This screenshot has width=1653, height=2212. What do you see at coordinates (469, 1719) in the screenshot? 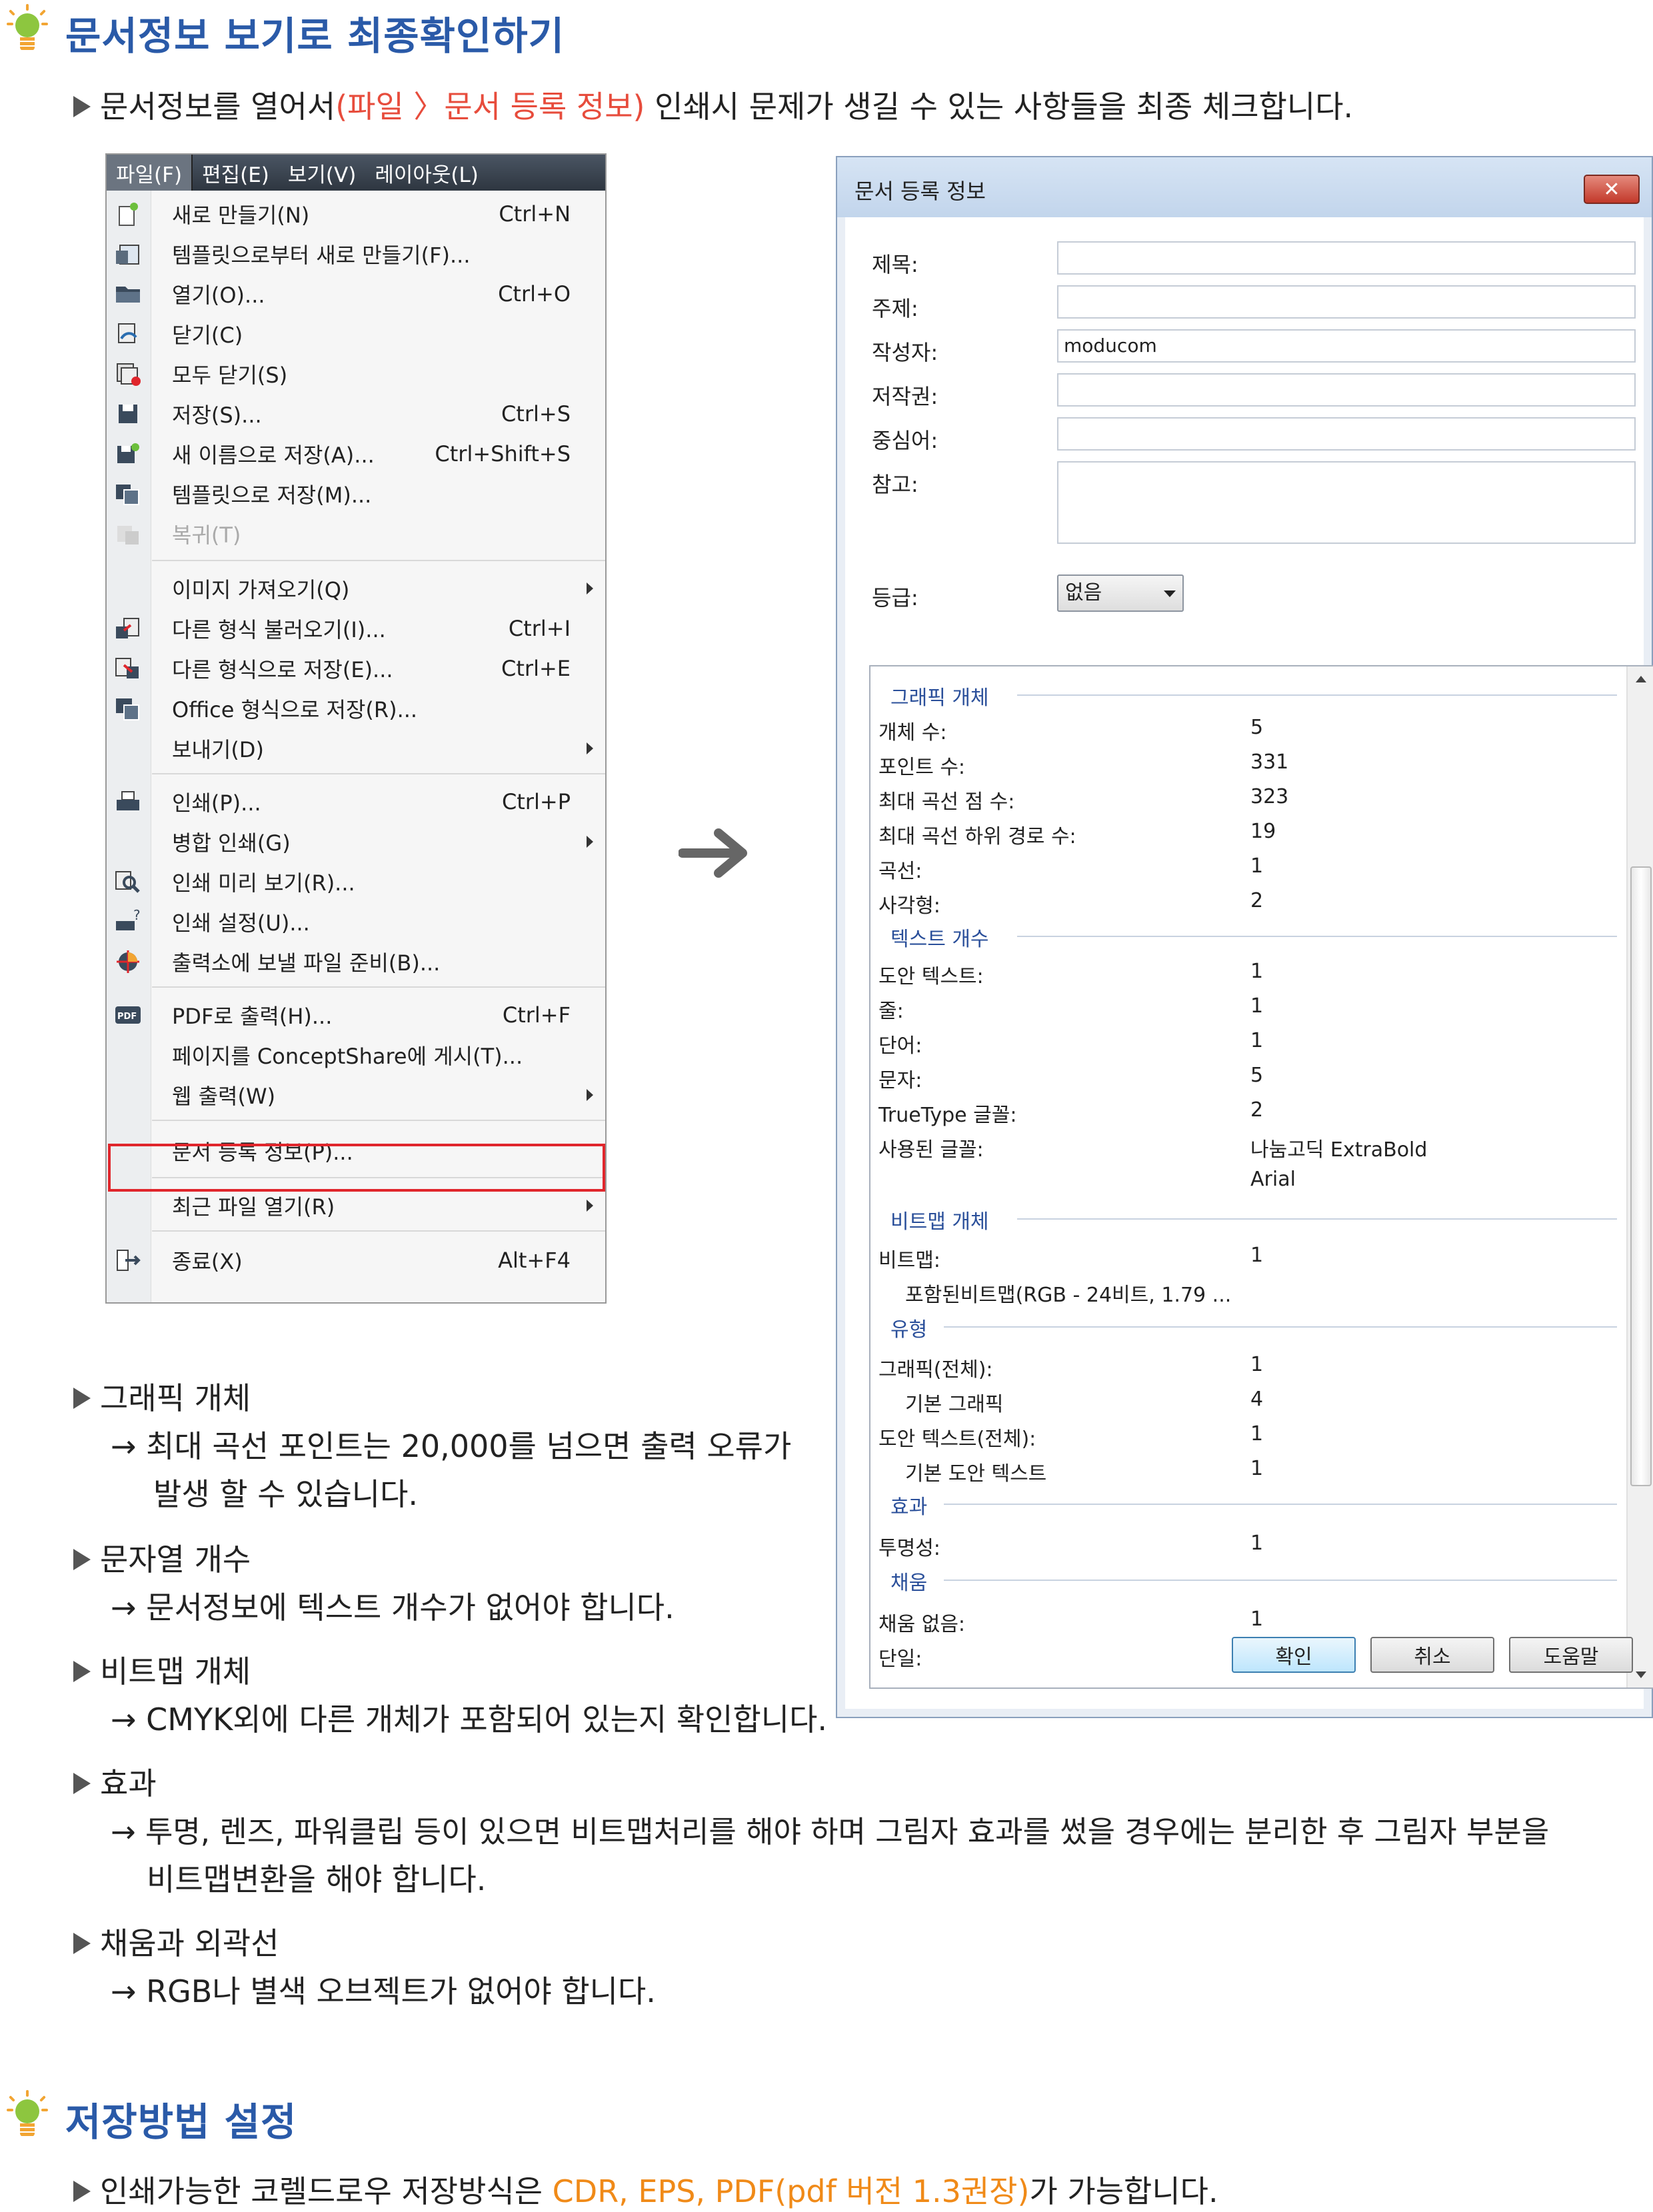
I see `note-text: → CMYK외에 다른 개체가 포함되어 있는지 확인합니다.` at bounding box center [469, 1719].